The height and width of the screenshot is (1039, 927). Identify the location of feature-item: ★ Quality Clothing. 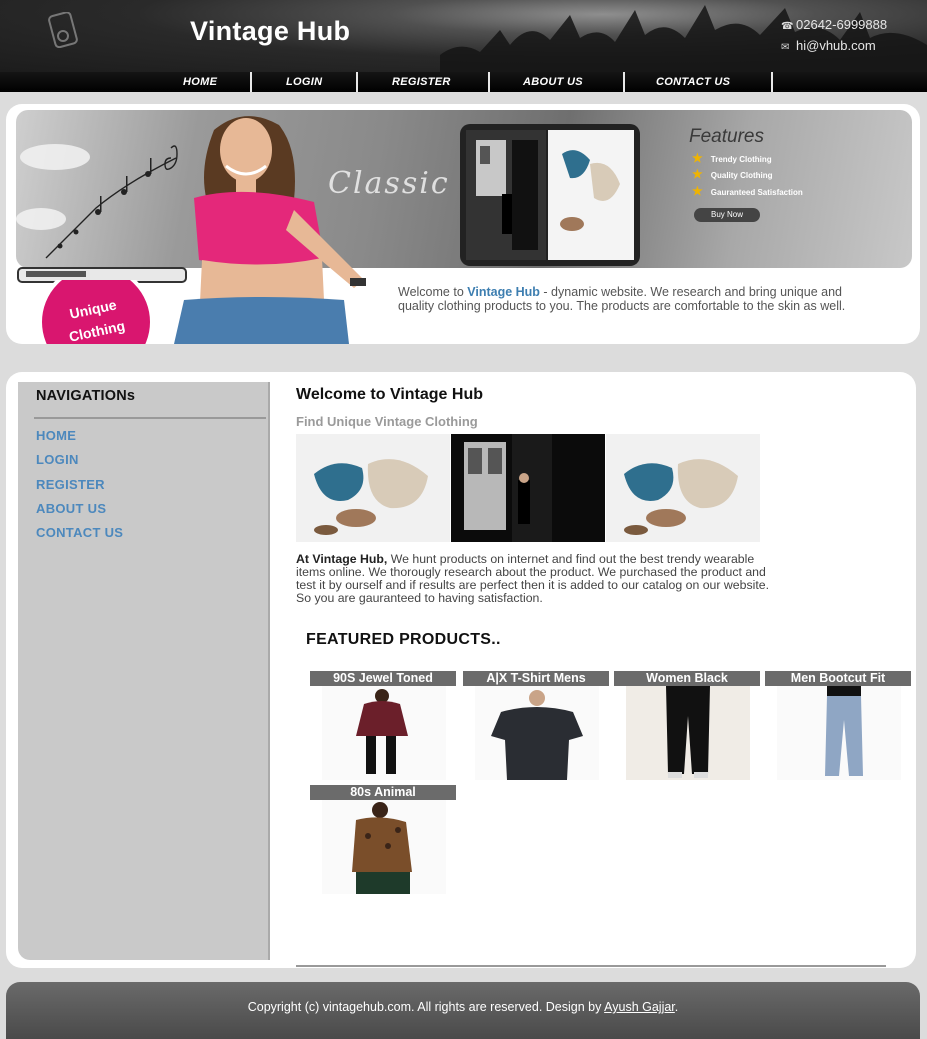
(732, 174).